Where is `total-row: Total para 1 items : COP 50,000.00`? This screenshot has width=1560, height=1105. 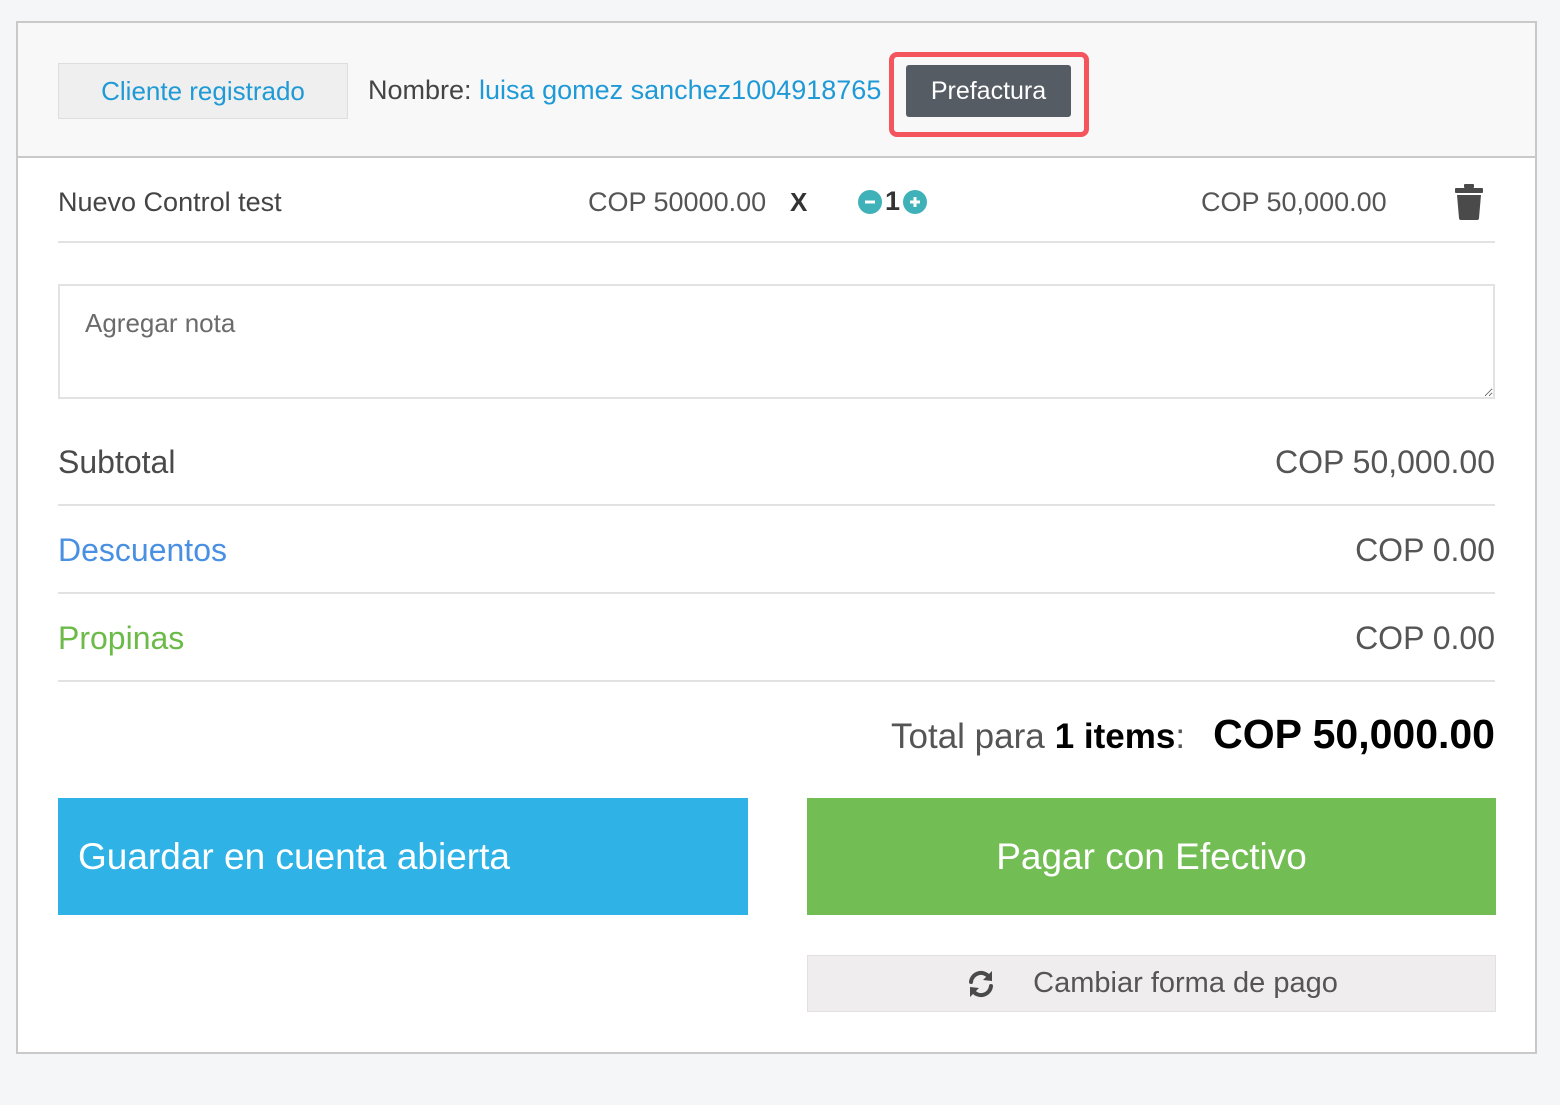 total-row: Total para 1 items : COP 50,000.00 is located at coordinates (1193, 734).